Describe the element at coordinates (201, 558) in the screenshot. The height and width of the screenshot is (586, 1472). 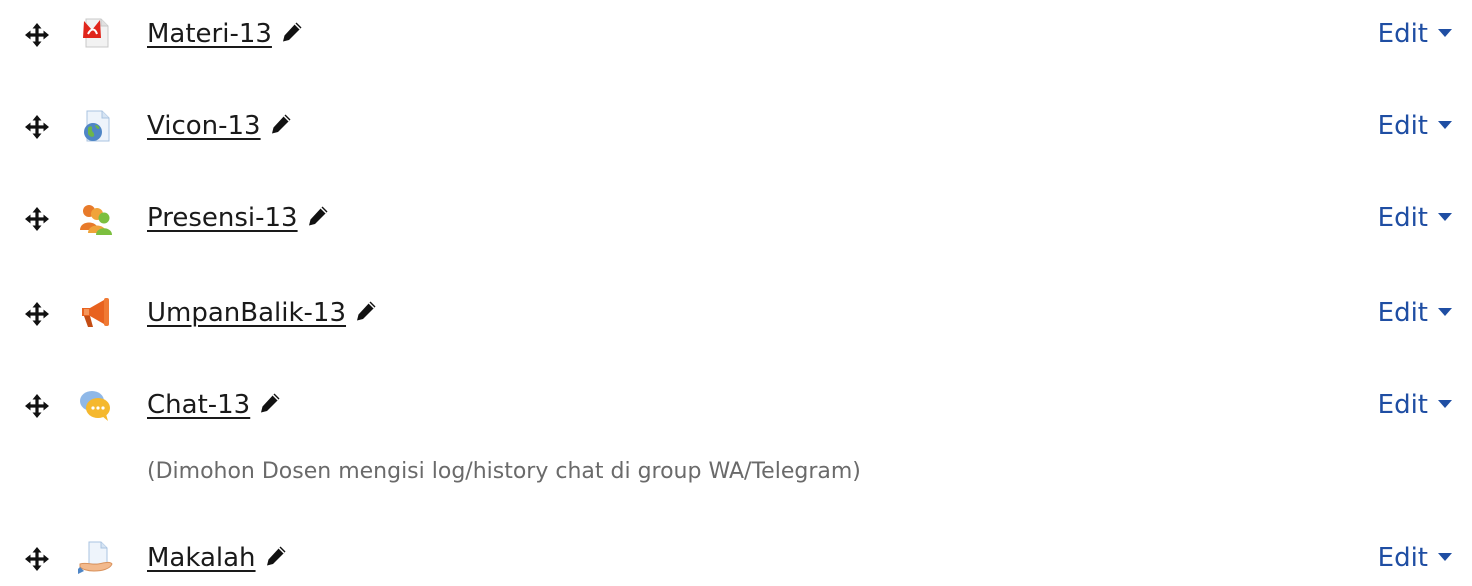
I see `activity-name: Makalah` at that location.